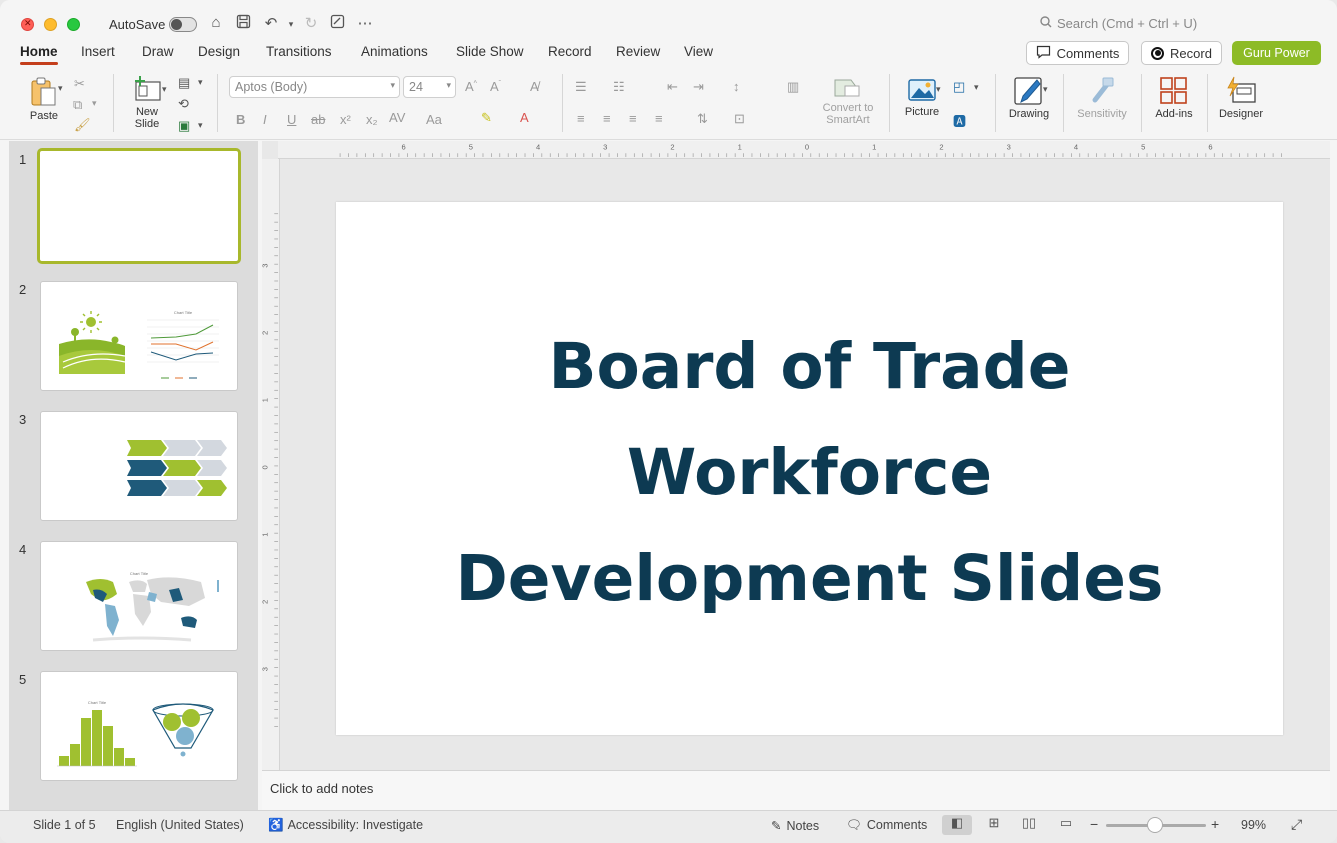  I want to click on align-right-icon: ≡, so click(633, 118).